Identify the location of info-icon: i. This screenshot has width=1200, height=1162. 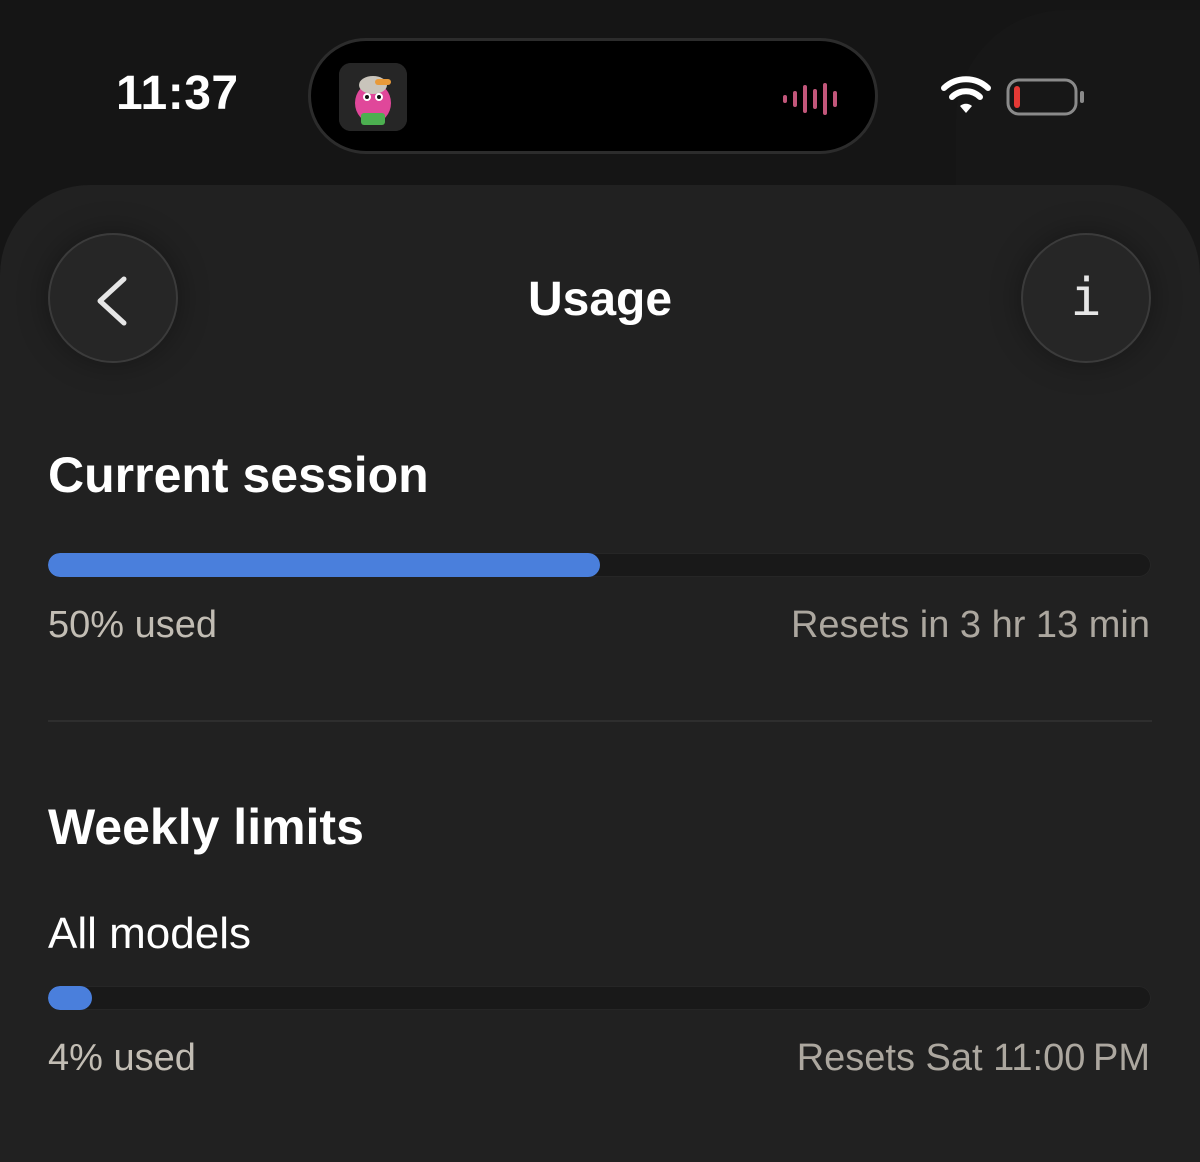
(1086, 298).